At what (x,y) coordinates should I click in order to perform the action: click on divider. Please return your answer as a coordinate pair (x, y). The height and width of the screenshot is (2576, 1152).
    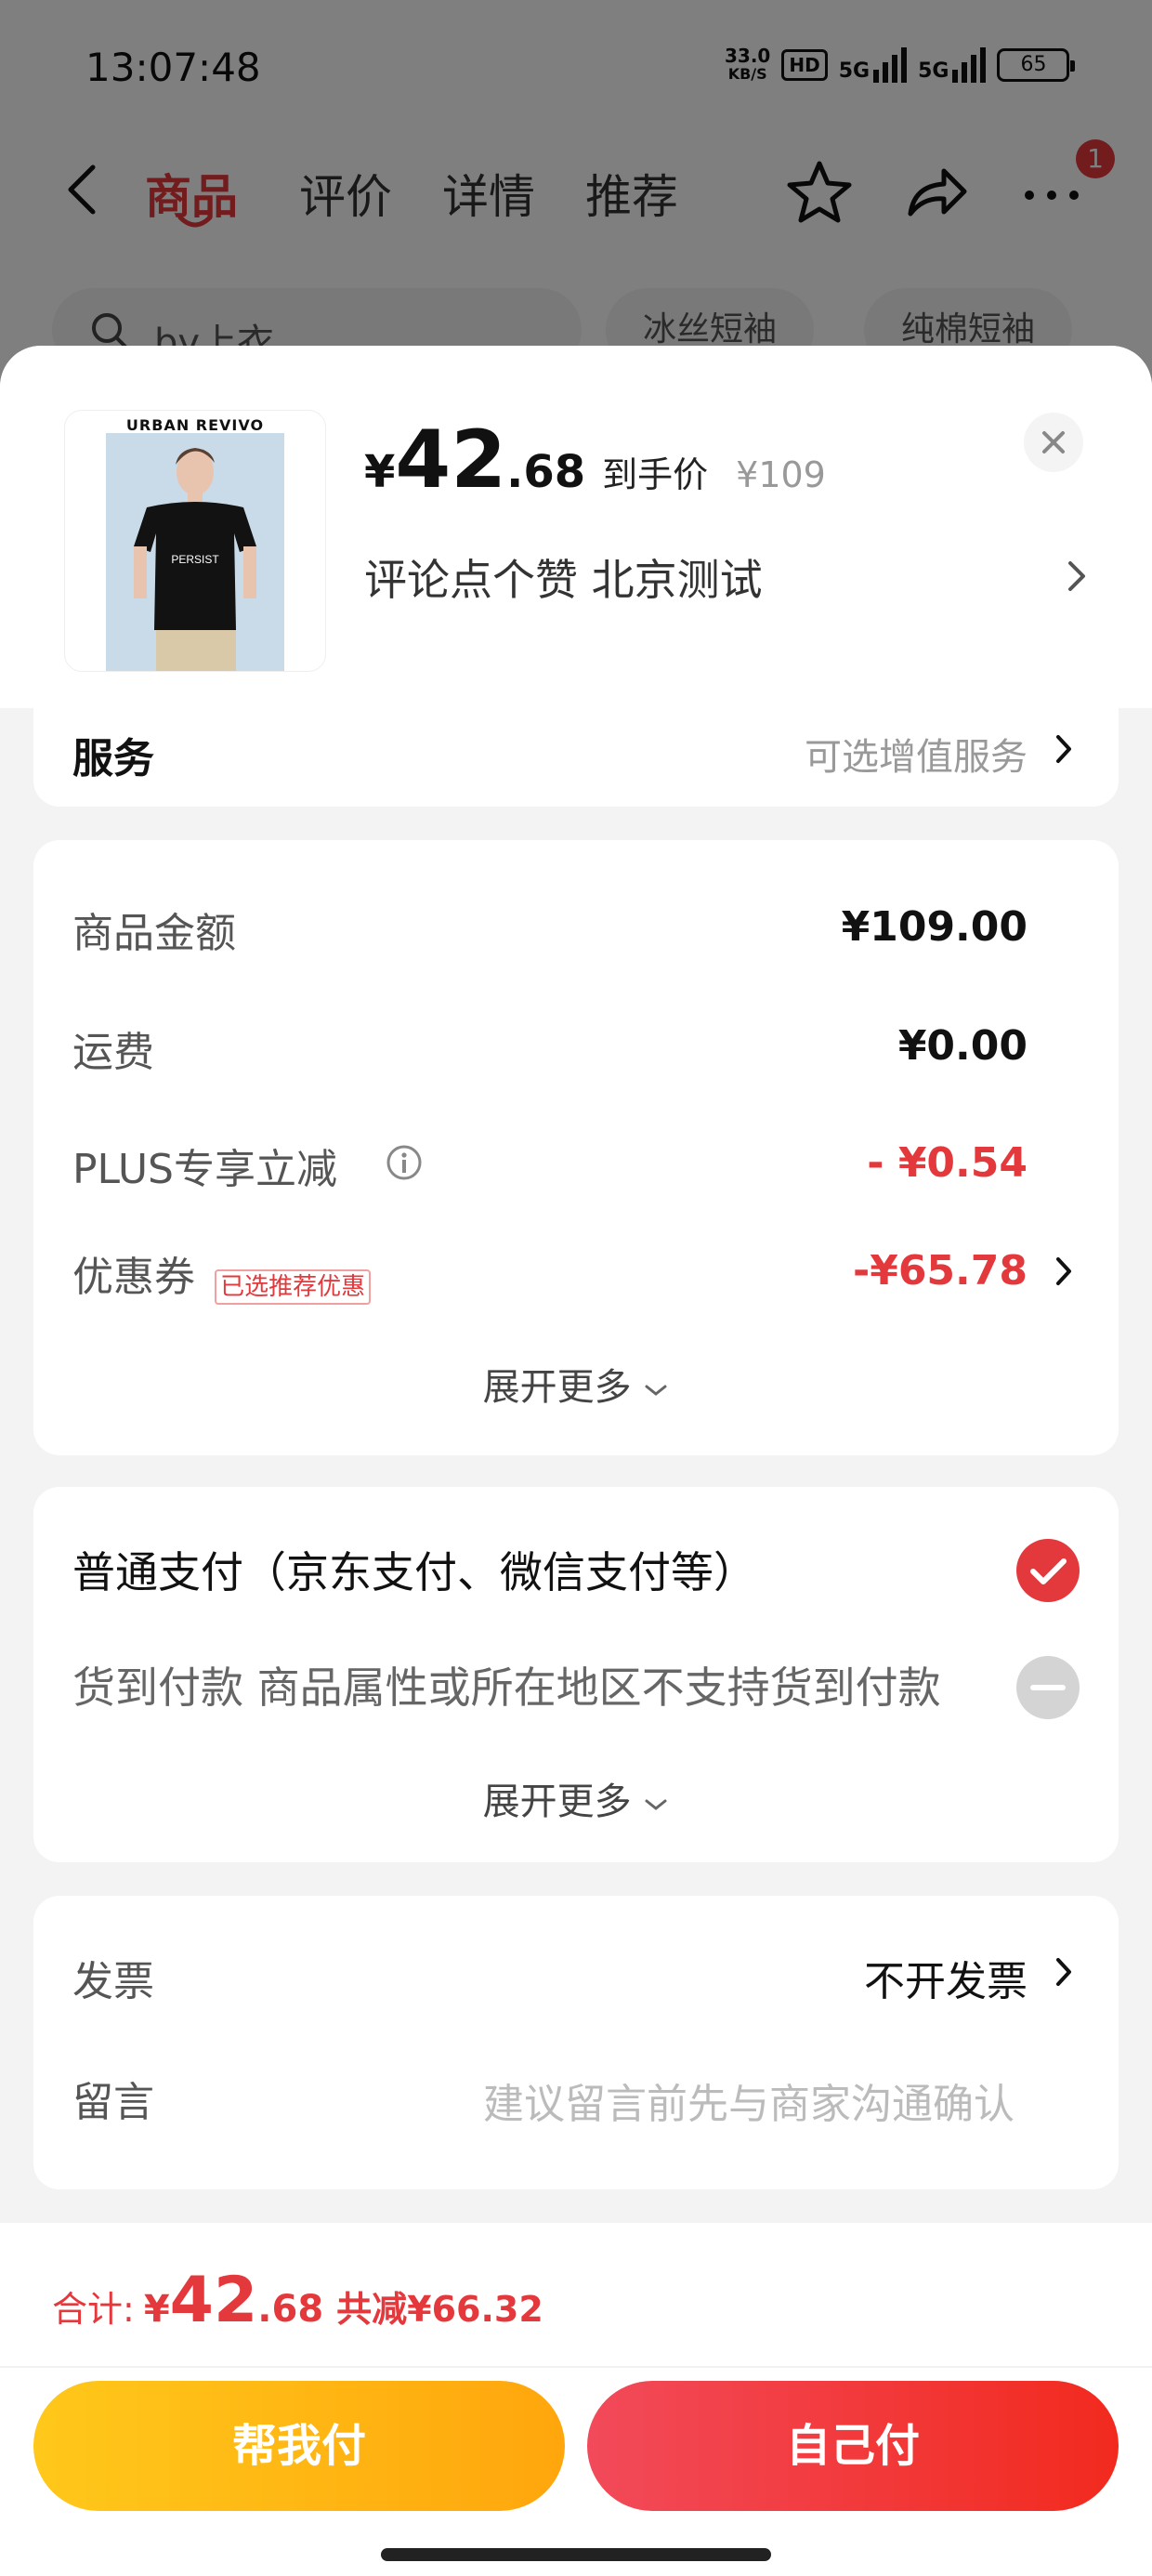
    Looking at the image, I should click on (576, 2367).